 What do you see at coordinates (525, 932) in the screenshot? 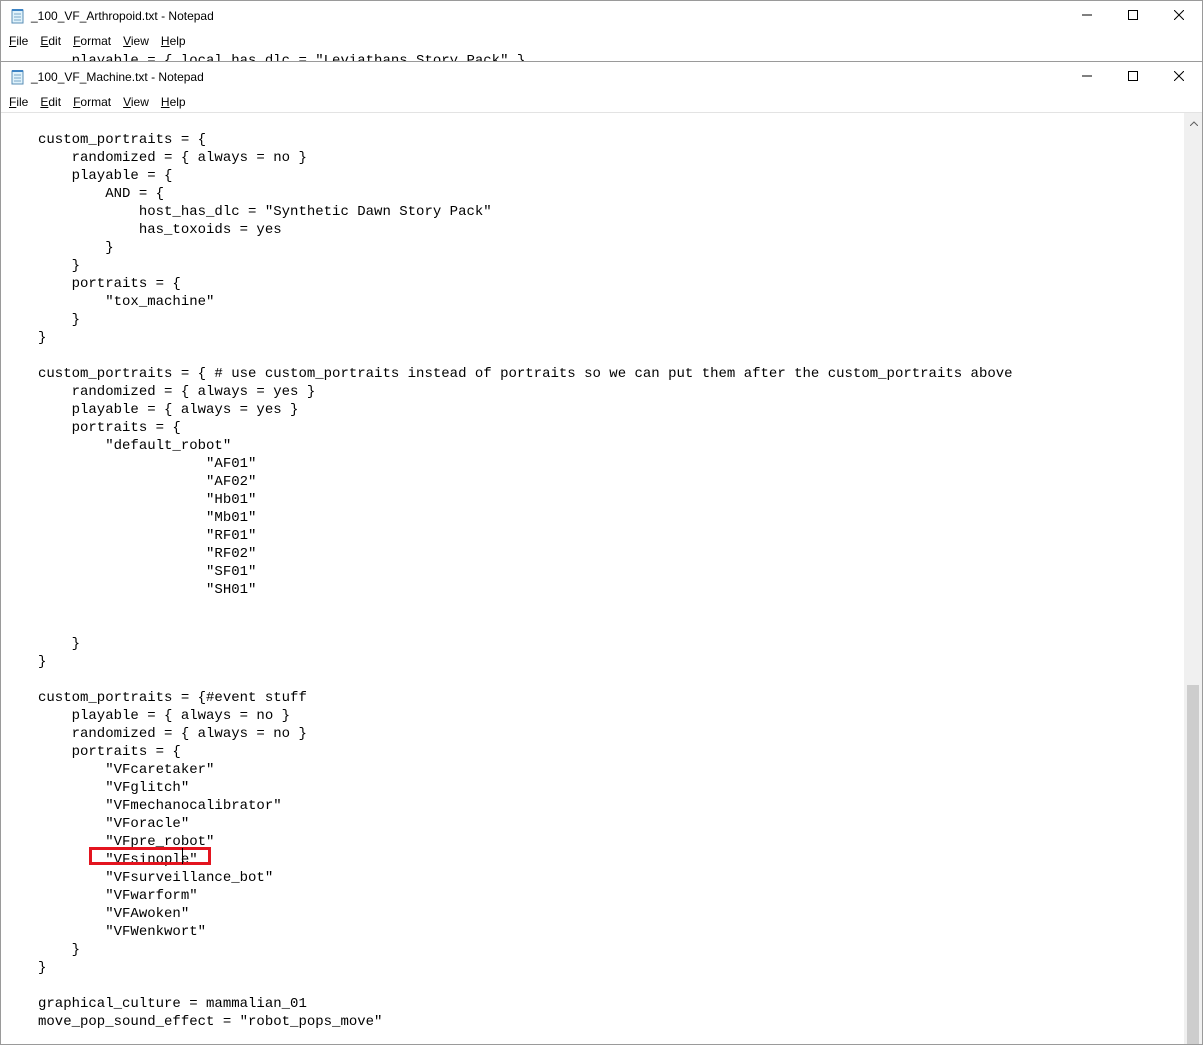
I see `text-line: "VFWenkwort"` at bounding box center [525, 932].